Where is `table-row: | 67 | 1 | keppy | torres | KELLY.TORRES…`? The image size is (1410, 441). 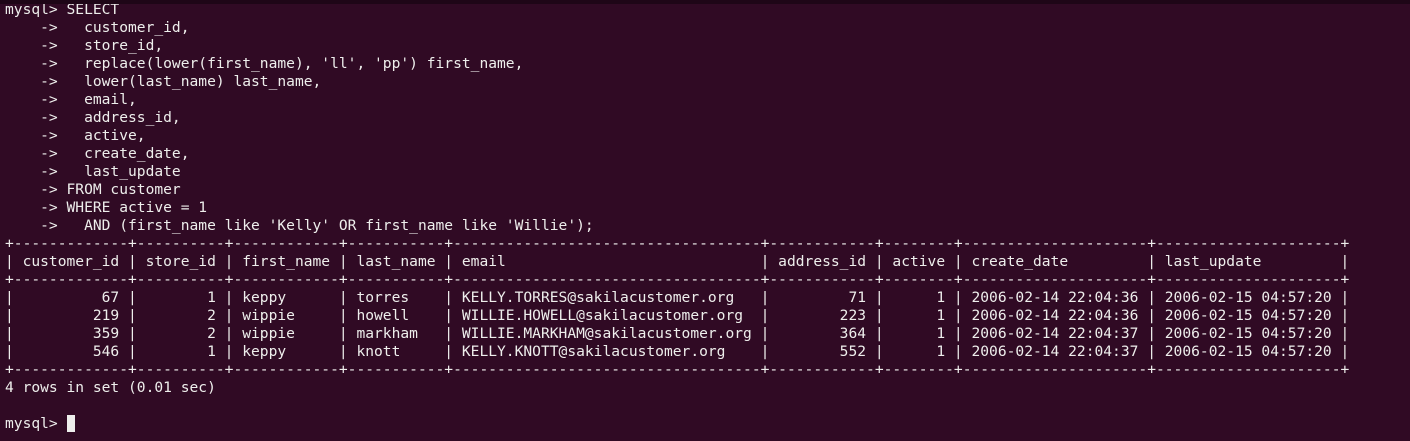 table-row: | 67 | 1 | keppy | torres | KELLY.TORRES… is located at coordinates (677, 297).